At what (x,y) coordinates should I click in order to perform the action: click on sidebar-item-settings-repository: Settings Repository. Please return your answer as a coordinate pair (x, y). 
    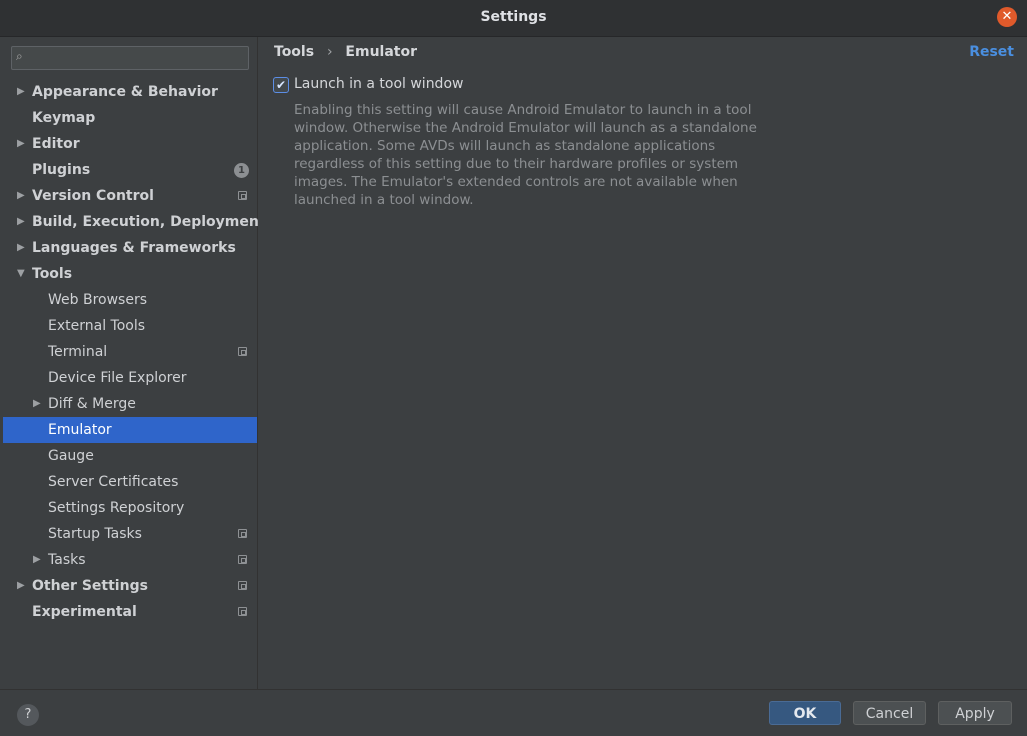
    Looking at the image, I should click on (130, 508).